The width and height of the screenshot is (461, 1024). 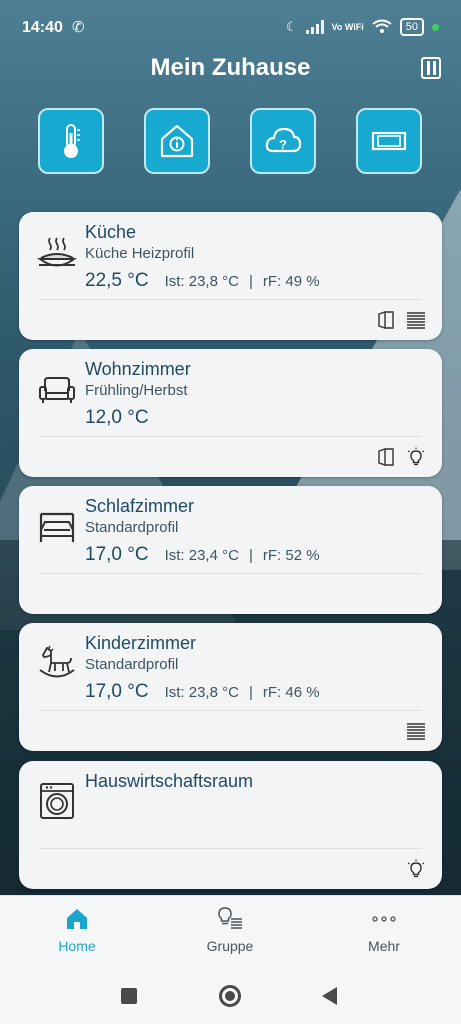 I want to click on vowifi-label: Vo WiFi, so click(x=347, y=26).